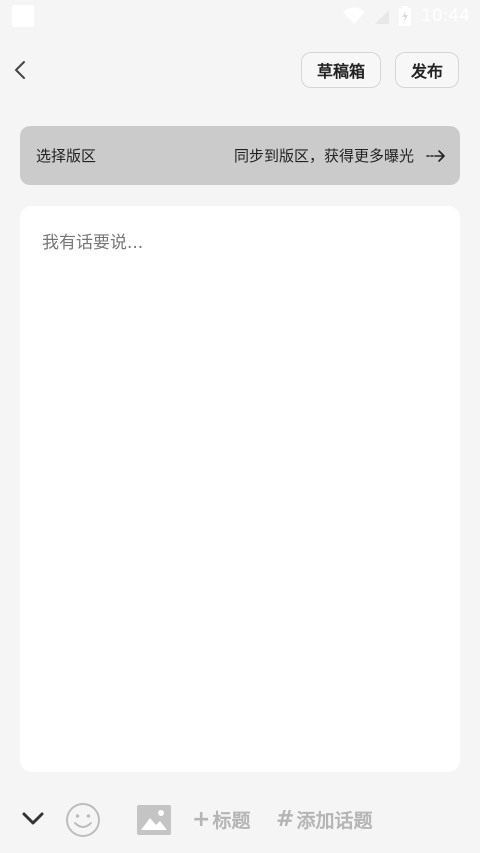  I want to click on add-topic-button: # 添加话题, so click(324, 819).